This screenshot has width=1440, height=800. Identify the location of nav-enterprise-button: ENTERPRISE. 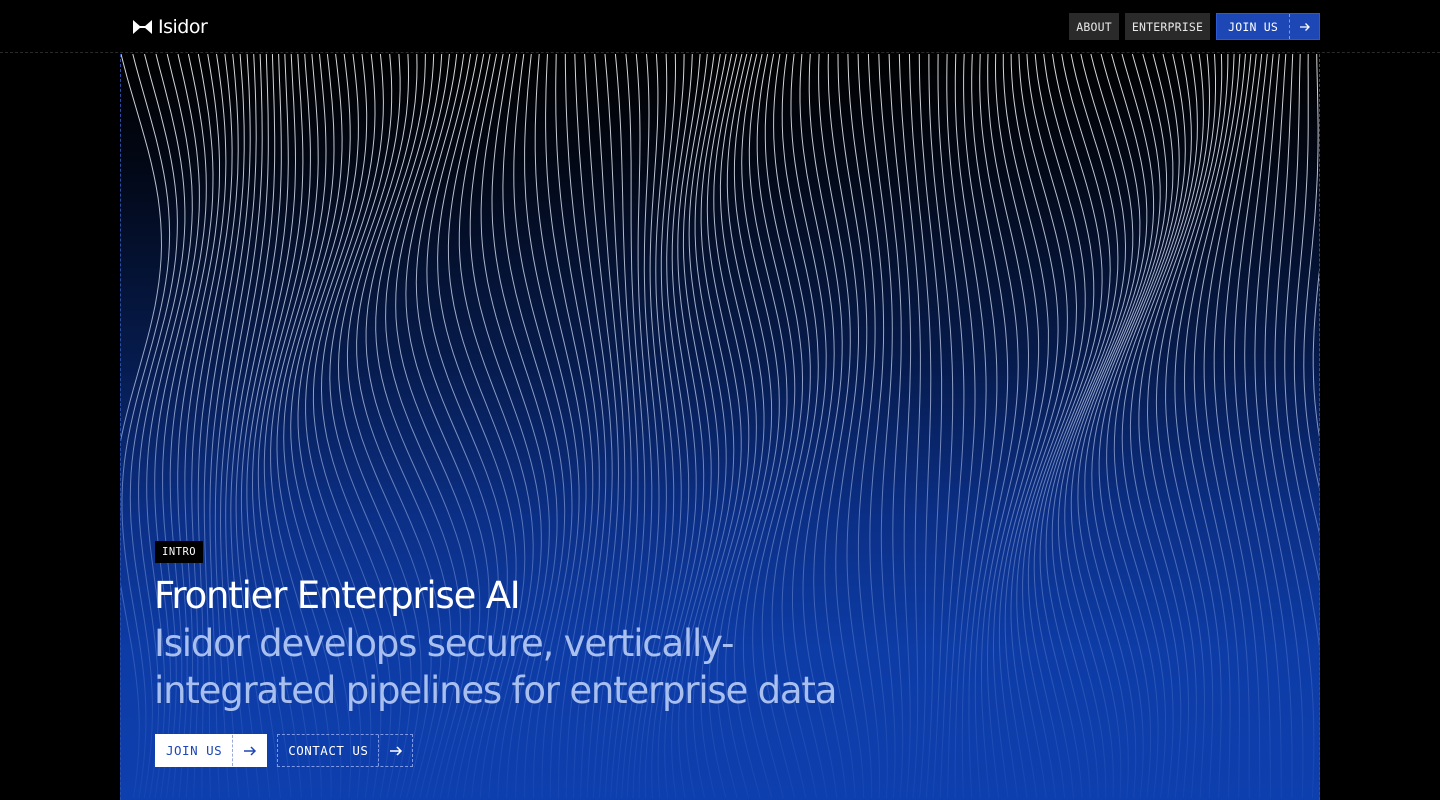
(1167, 26).